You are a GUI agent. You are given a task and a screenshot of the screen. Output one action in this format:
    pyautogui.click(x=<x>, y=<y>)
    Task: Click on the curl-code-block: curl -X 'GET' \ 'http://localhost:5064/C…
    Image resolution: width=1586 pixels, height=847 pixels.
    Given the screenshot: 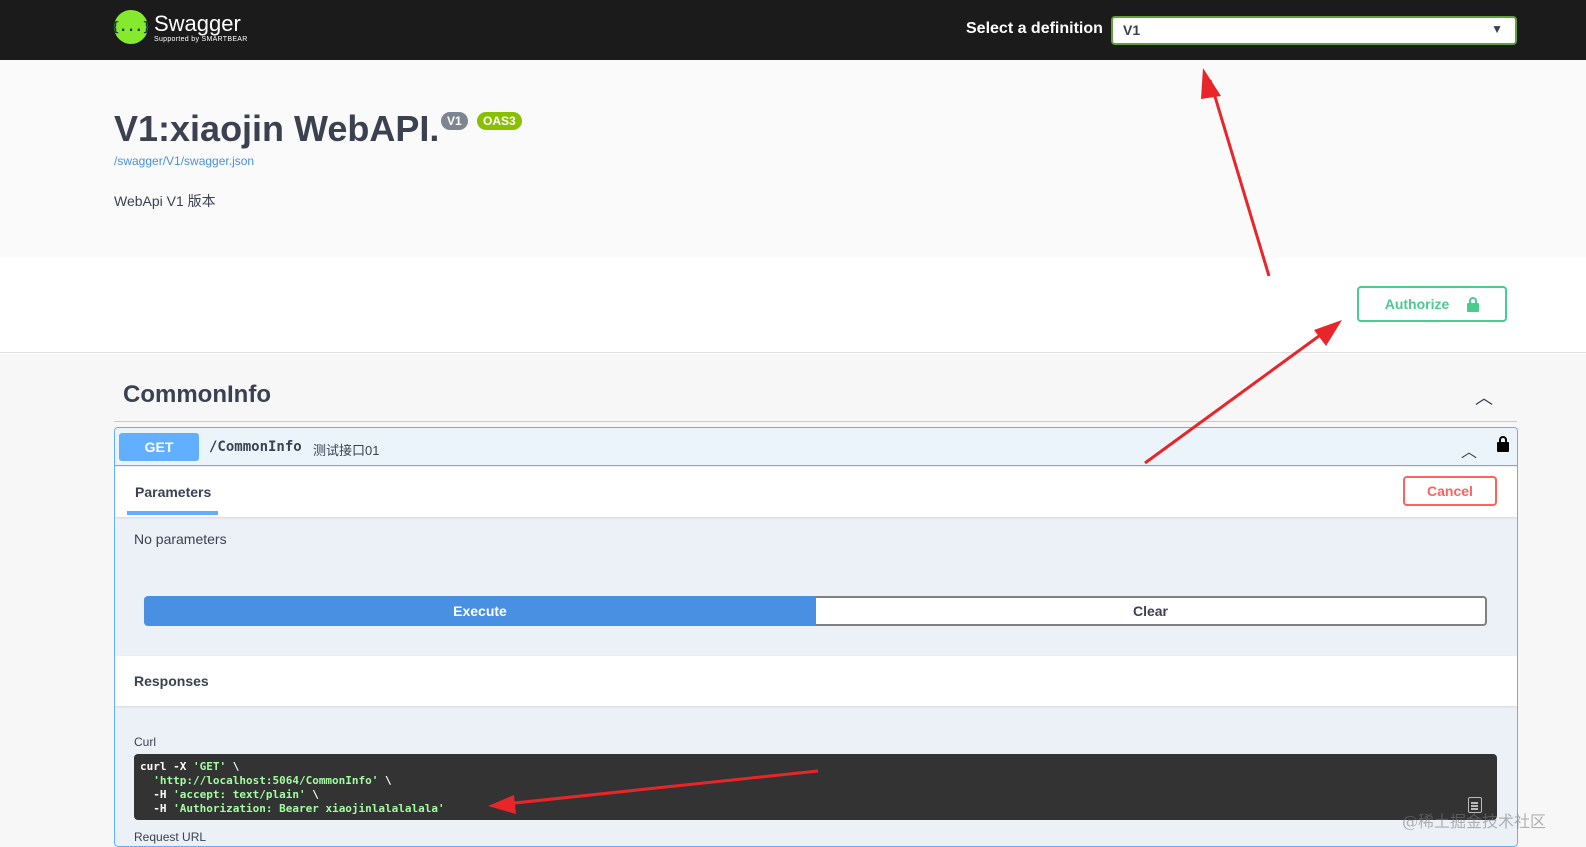 What is the action you would take?
    pyautogui.click(x=815, y=787)
    